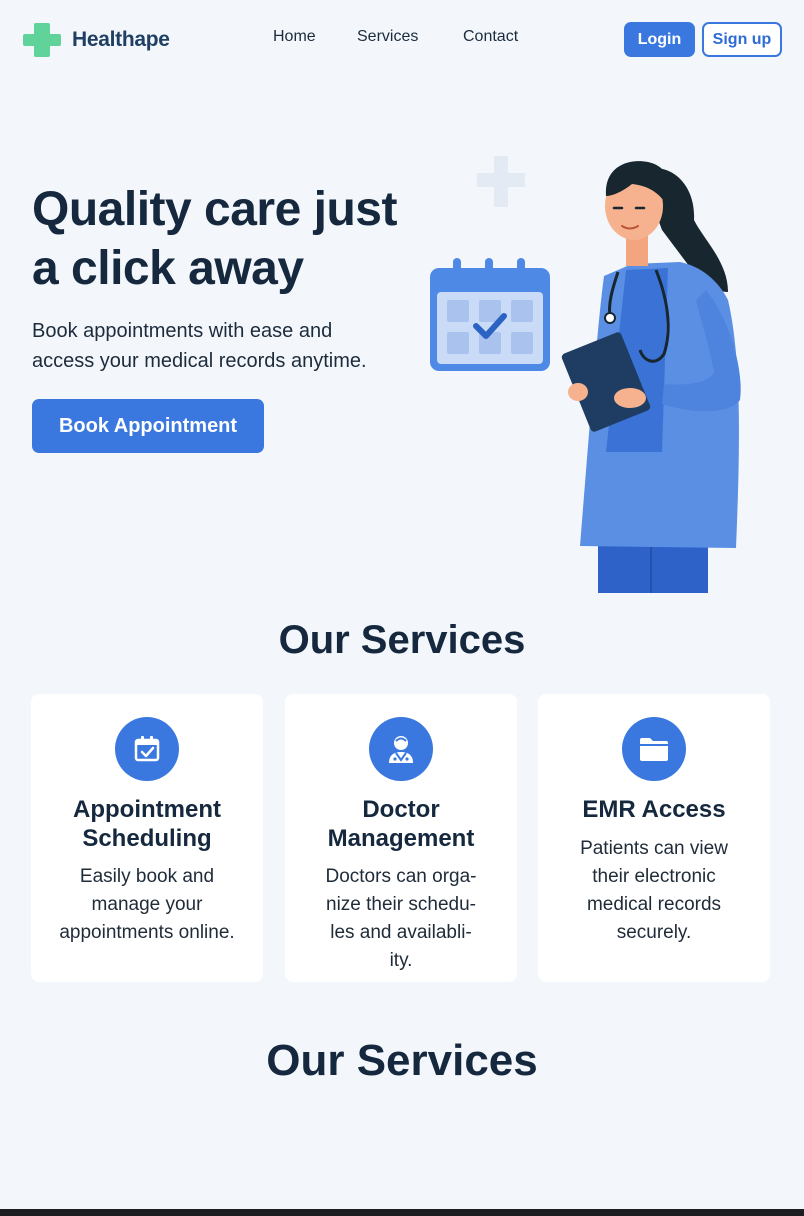  I want to click on card-desc-line: Doctors can orga-, so click(401, 876).